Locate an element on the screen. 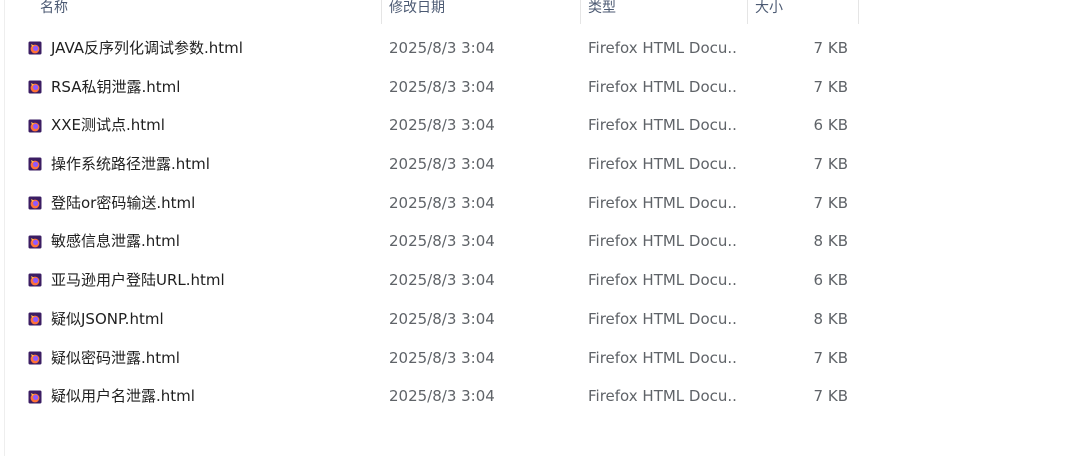 This screenshot has height=456, width=1080. file-name-cell: 敏感信息泄露.html is located at coordinates (198, 241).